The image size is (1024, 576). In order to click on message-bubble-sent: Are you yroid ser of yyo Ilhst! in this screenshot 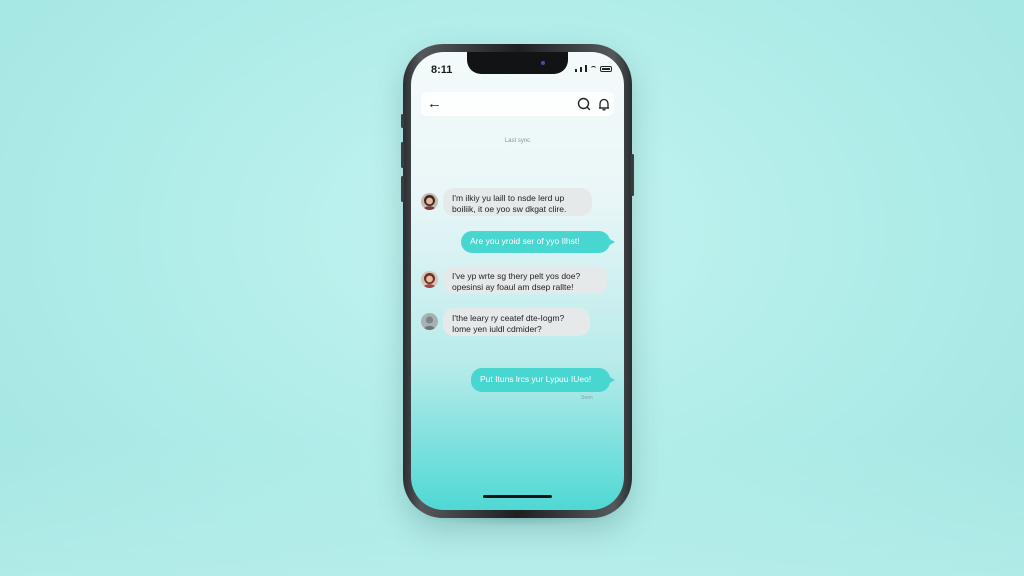, I will do `click(538, 242)`.